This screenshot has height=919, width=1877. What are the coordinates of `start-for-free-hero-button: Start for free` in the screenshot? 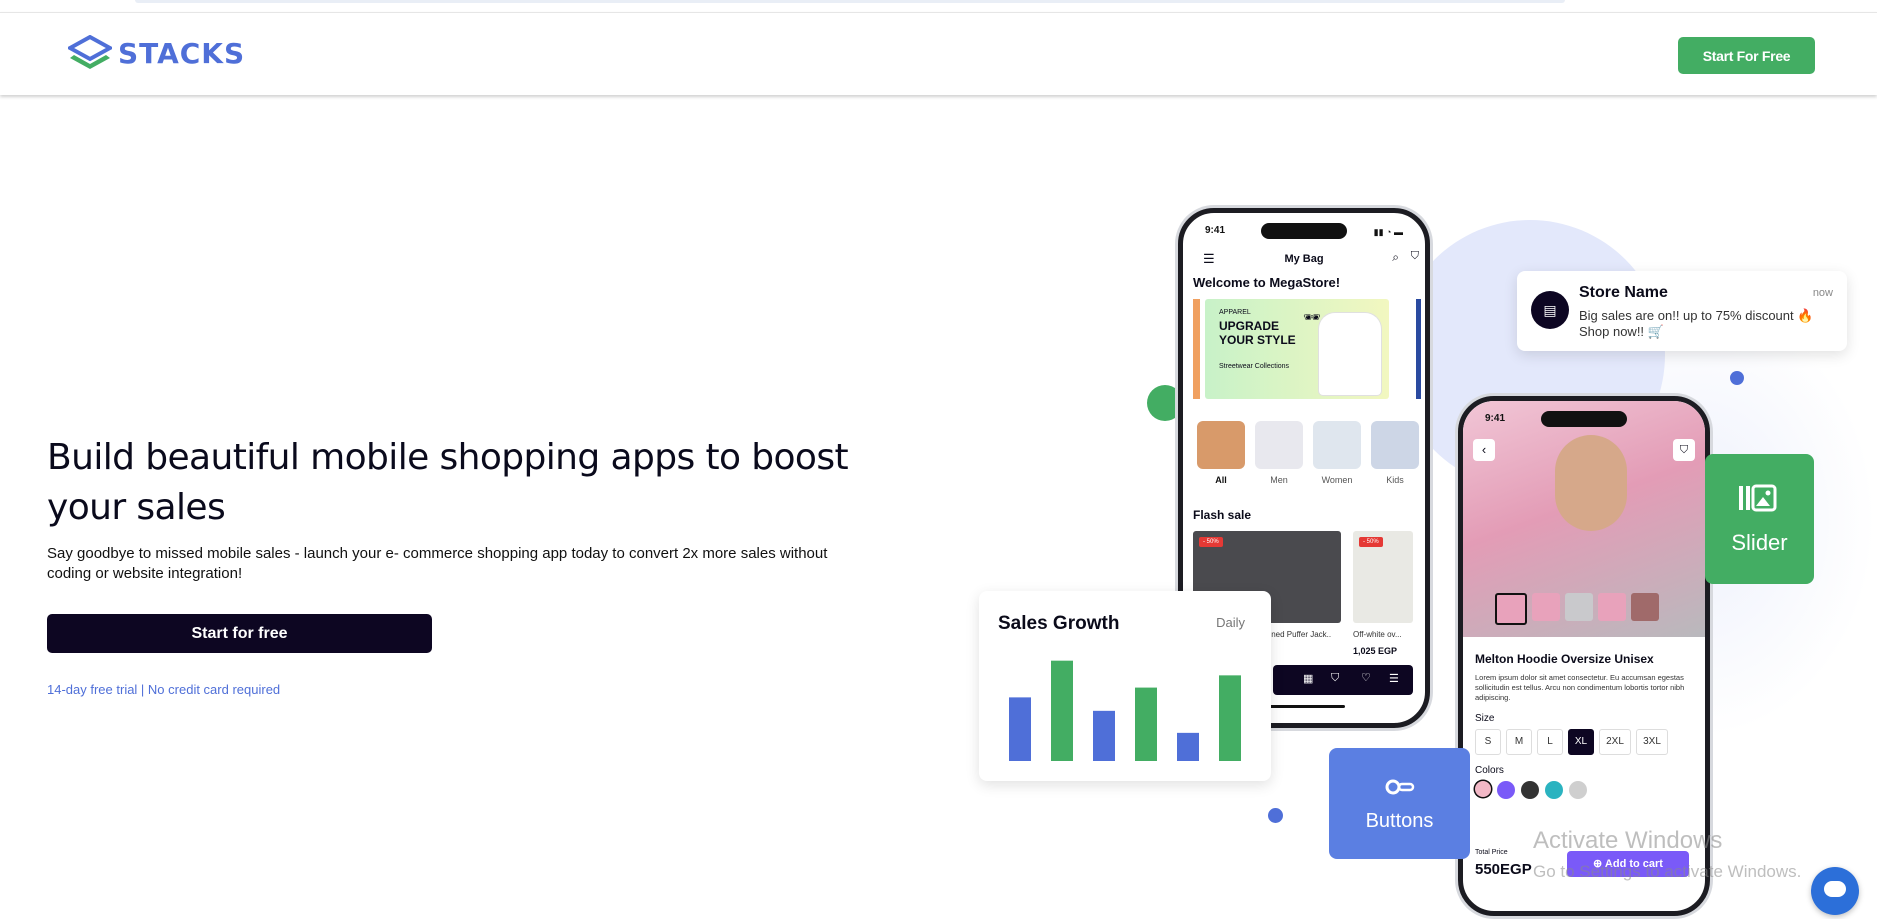 It's located at (239, 633).